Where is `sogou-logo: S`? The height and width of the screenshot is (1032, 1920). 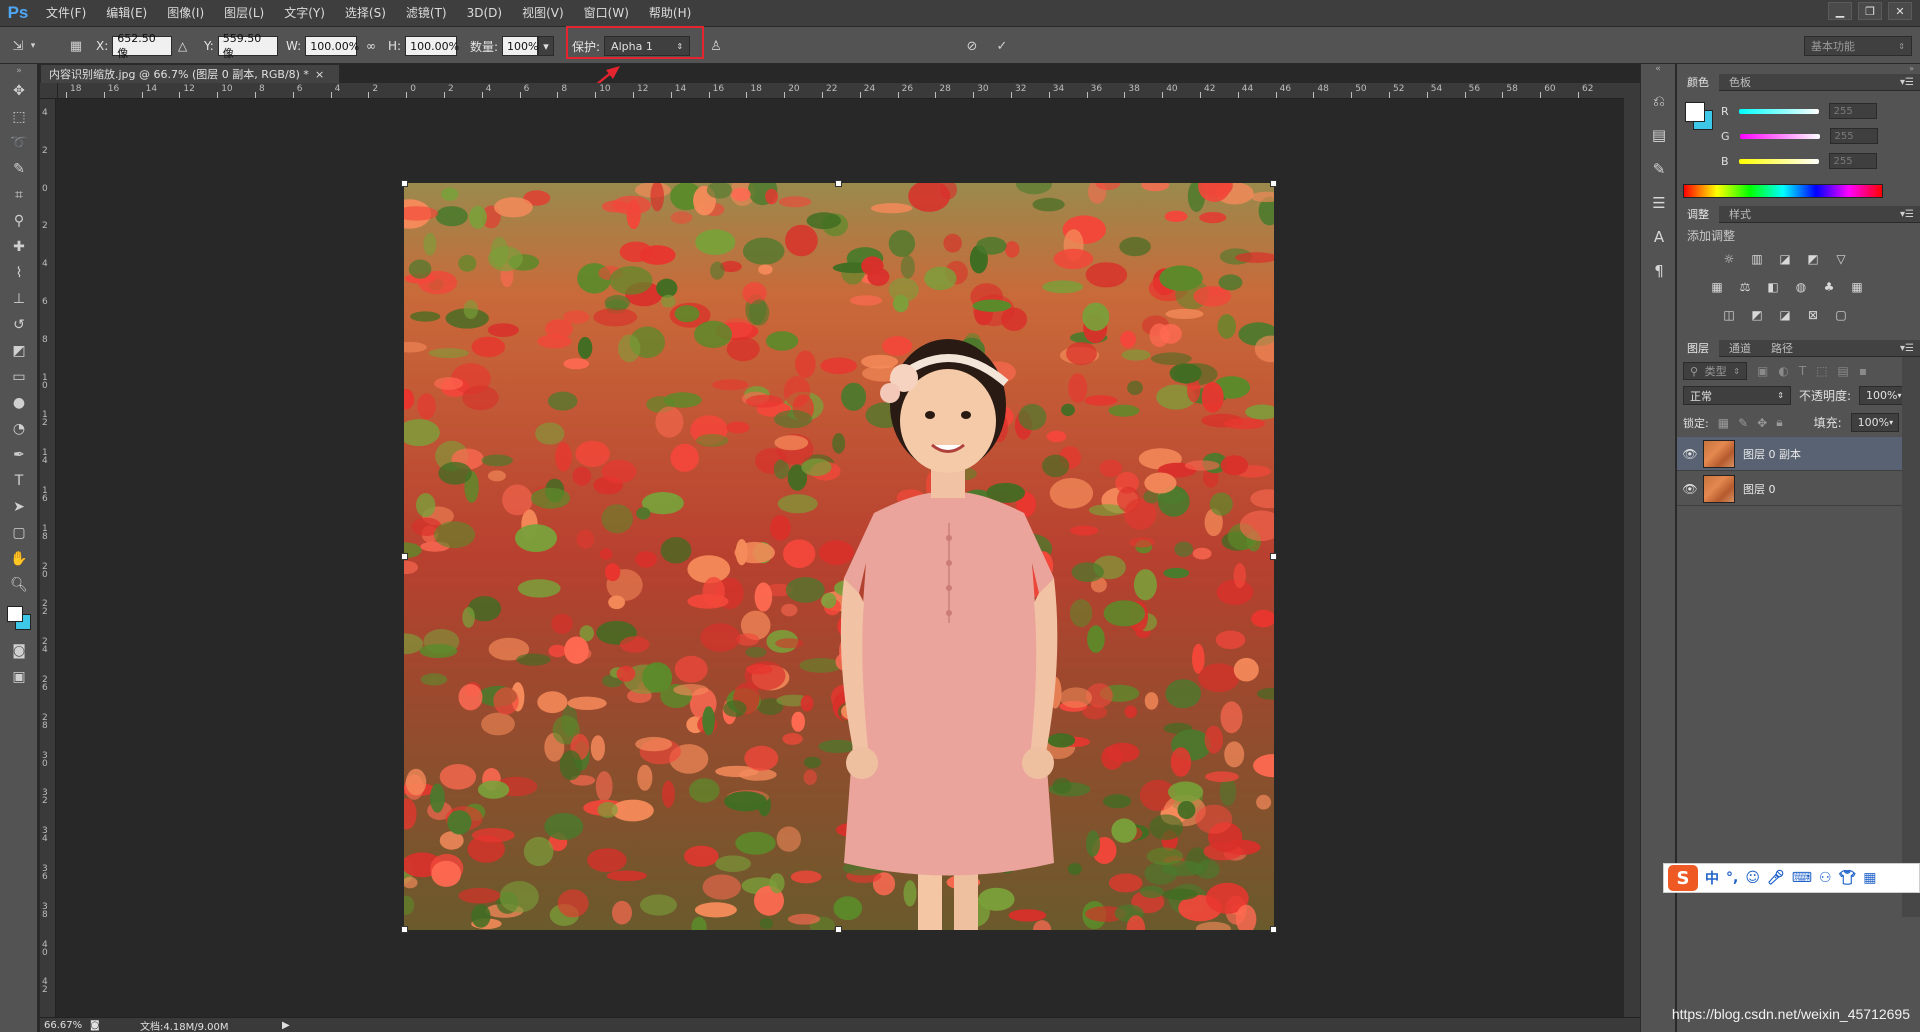 sogou-logo: S is located at coordinates (1683, 878).